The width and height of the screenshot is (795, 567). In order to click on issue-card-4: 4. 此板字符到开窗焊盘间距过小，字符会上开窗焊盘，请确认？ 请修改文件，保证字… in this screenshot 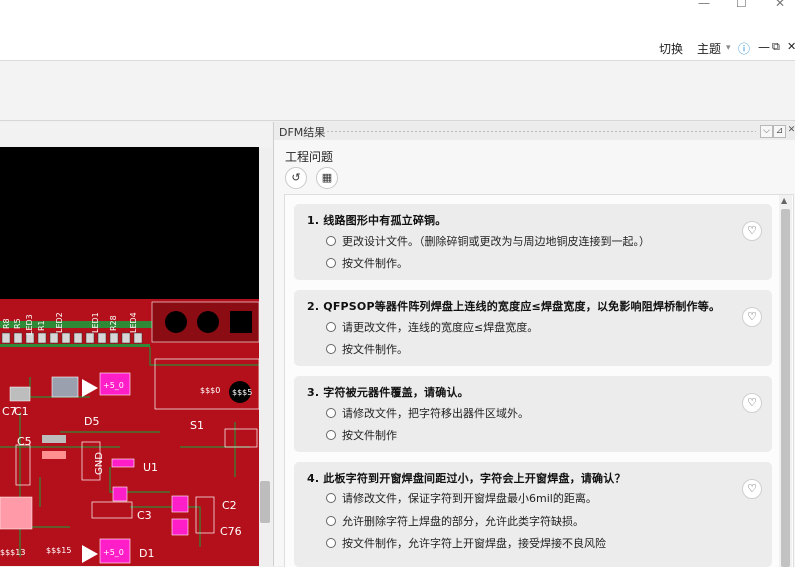, I will do `click(533, 514)`.